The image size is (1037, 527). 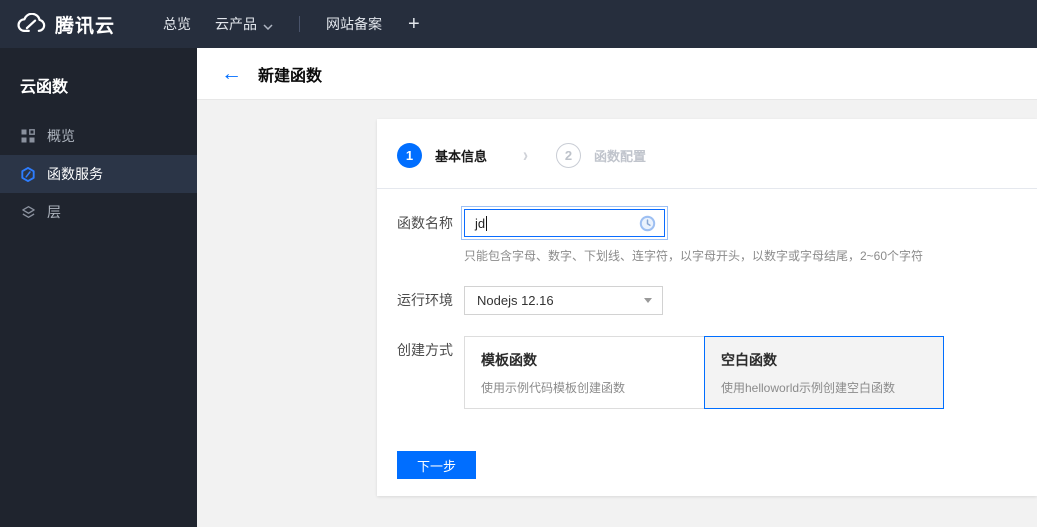 I want to click on sidebar-item-layers: 层, so click(x=98, y=212).